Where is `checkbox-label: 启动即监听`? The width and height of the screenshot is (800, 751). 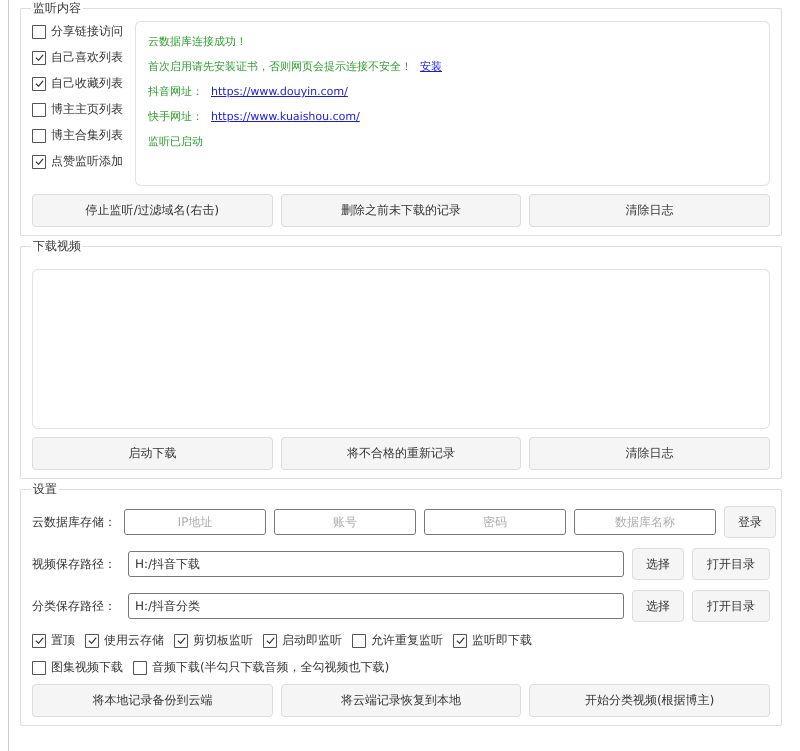 checkbox-label: 启动即监听 is located at coordinates (312, 640).